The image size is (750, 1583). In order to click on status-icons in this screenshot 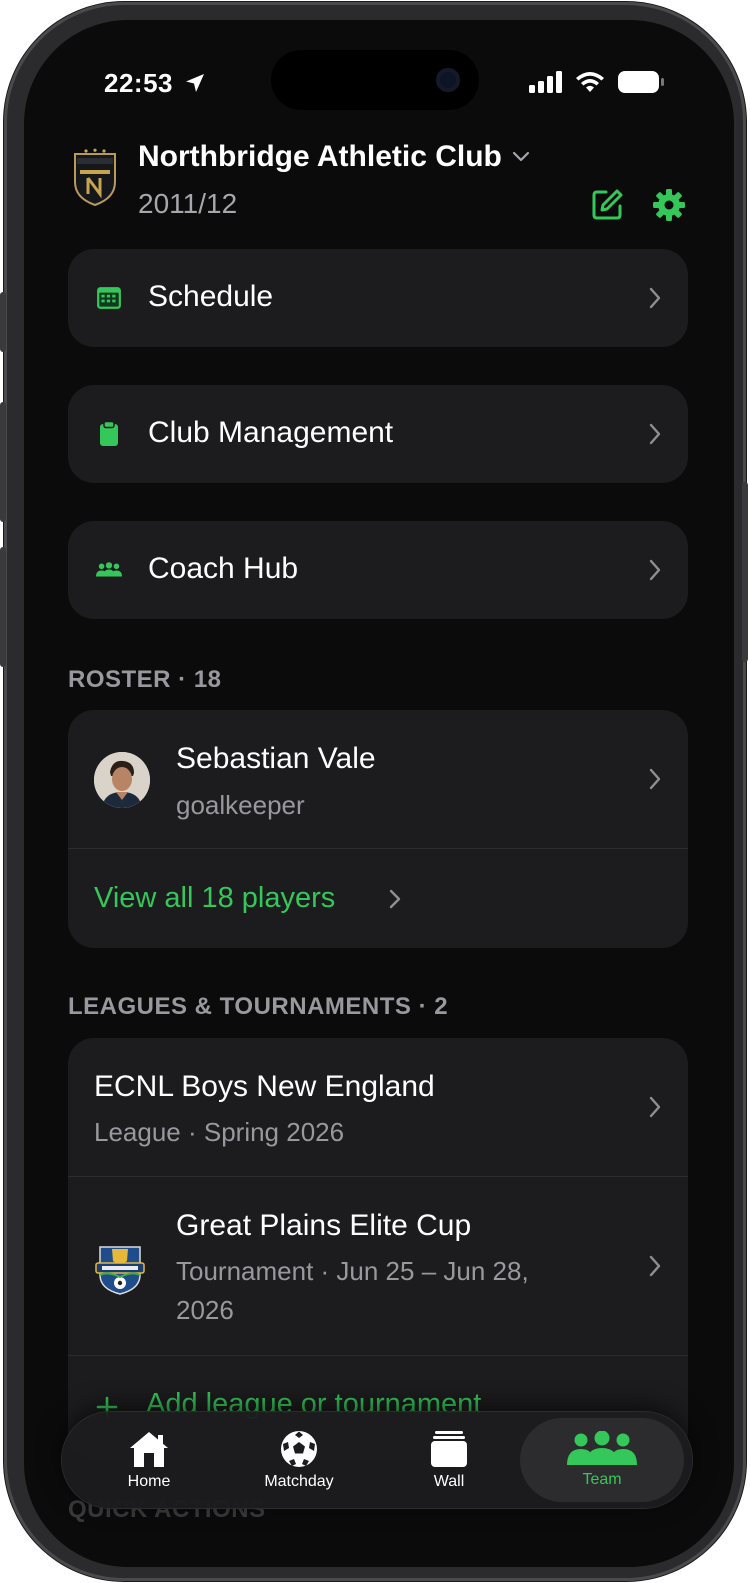, I will do `click(597, 82)`.